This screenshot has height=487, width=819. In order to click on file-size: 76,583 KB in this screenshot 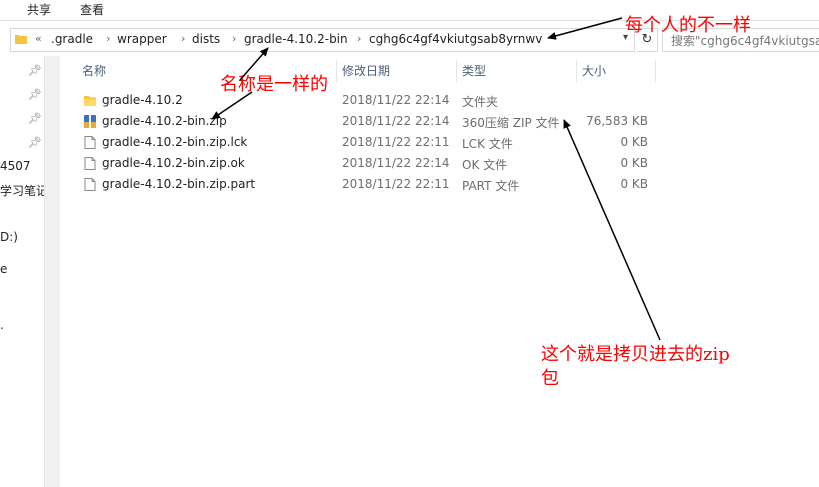, I will do `click(617, 121)`.